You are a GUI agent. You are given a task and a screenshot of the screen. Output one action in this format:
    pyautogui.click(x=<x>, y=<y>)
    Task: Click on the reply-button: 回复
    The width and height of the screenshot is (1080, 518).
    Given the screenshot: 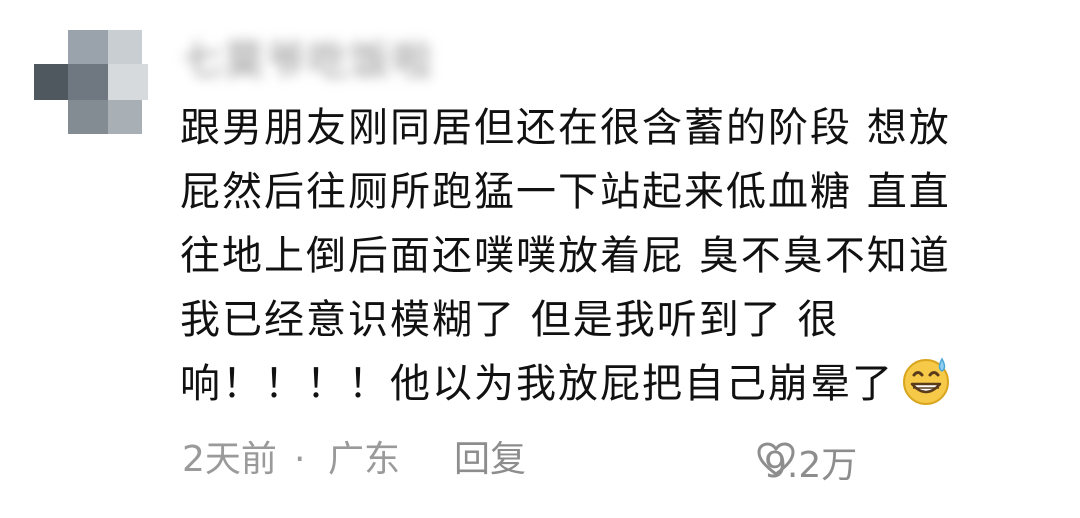 What is the action you would take?
    pyautogui.click(x=490, y=460)
    